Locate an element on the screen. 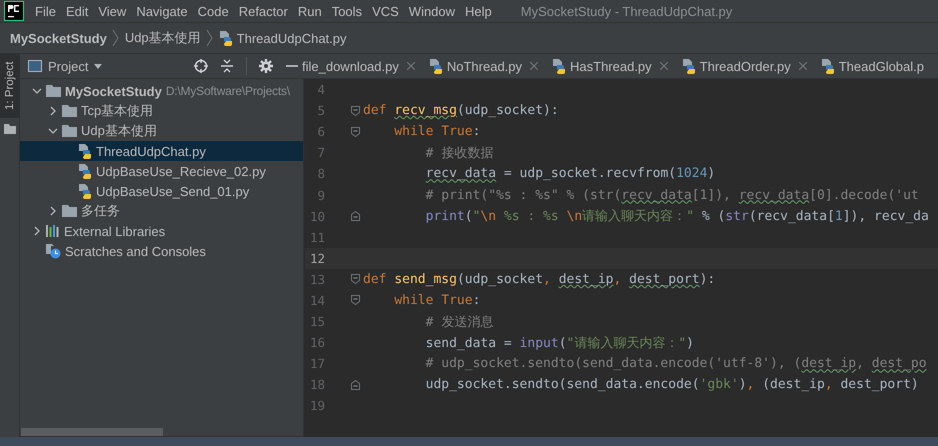 The height and width of the screenshot is (446, 938). tree-item: Udp基本使用 is located at coordinates (161, 131).